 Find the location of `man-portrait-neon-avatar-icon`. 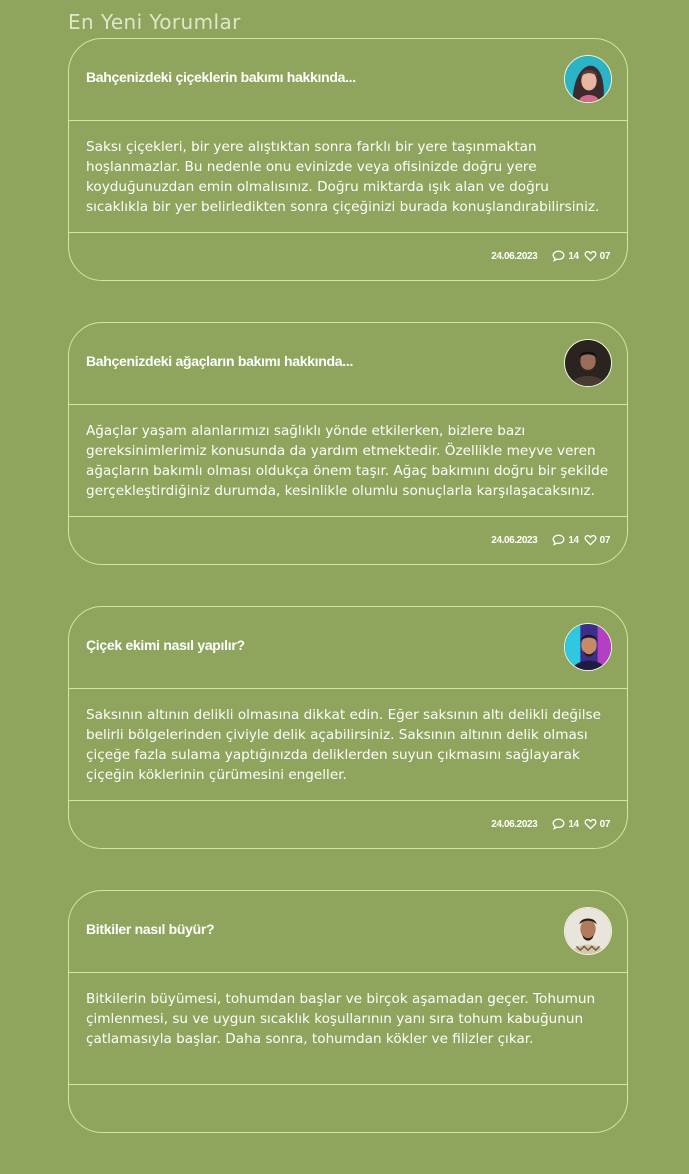

man-portrait-neon-avatar-icon is located at coordinates (588, 647).